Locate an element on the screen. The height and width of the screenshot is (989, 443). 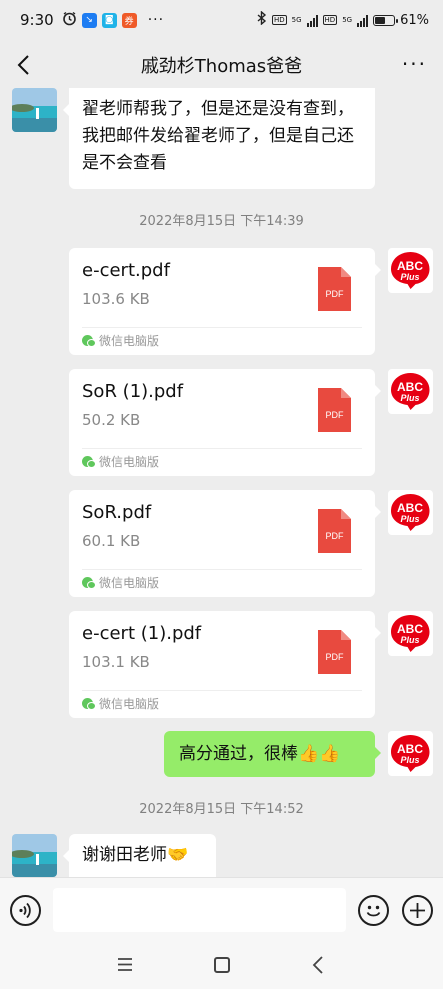
app-notification-icon-2: ◙ is located at coordinates (109, 20).